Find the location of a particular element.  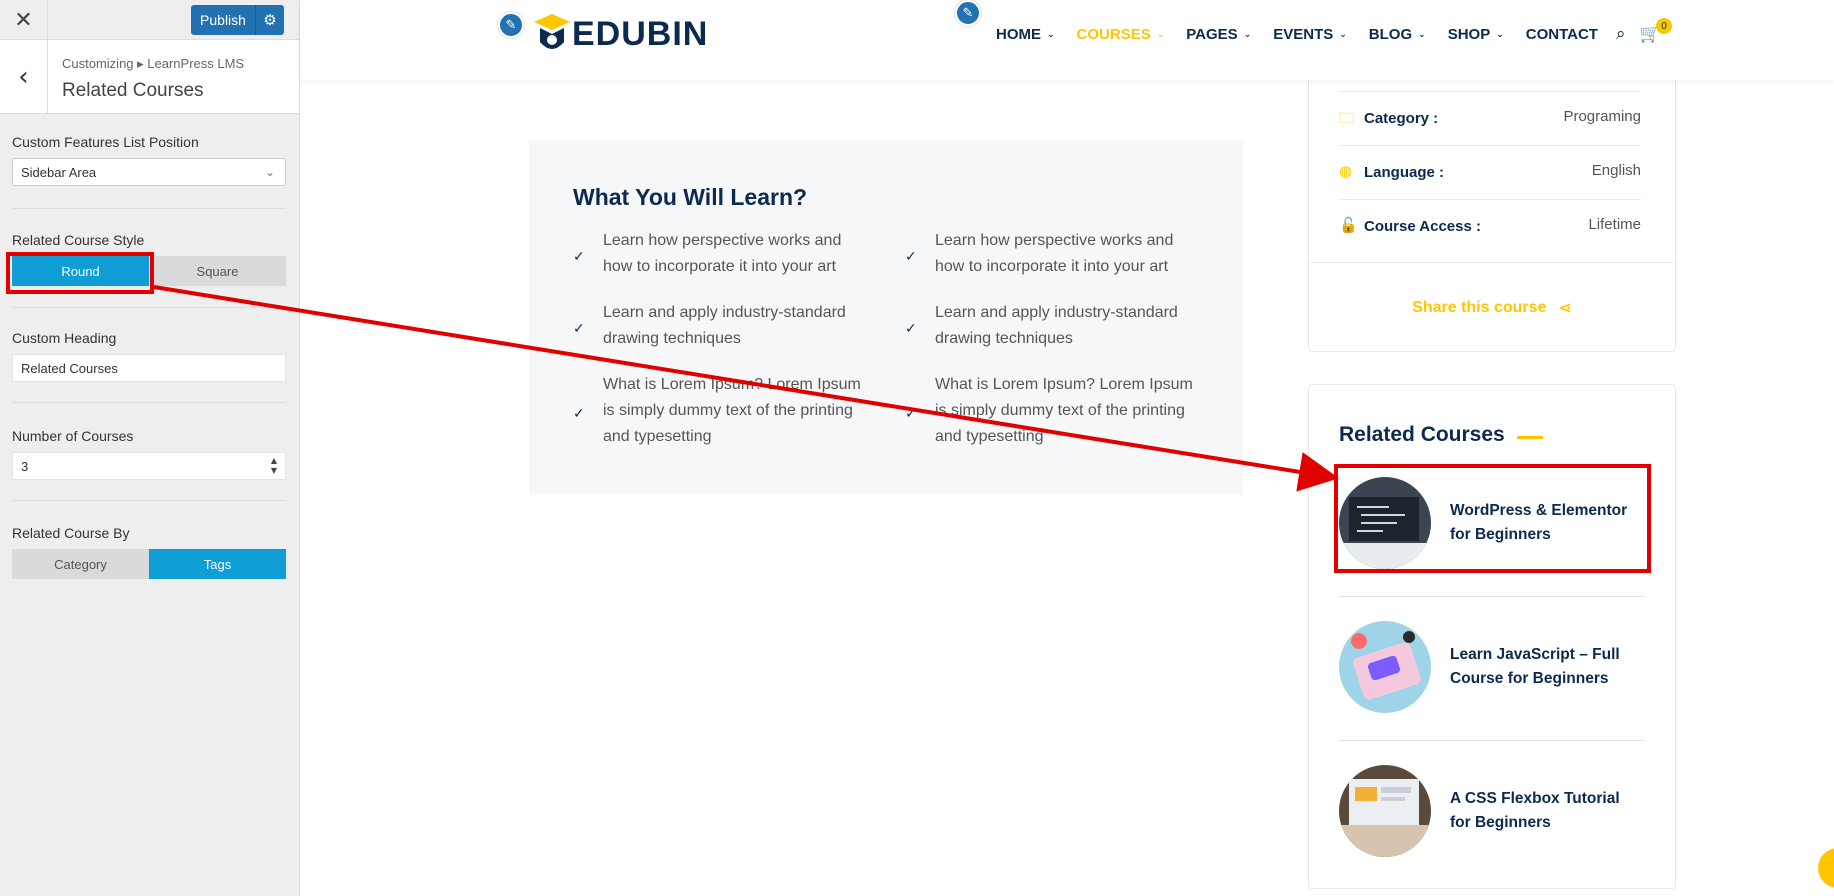

site-logo: EDUBIN is located at coordinates (620, 34).